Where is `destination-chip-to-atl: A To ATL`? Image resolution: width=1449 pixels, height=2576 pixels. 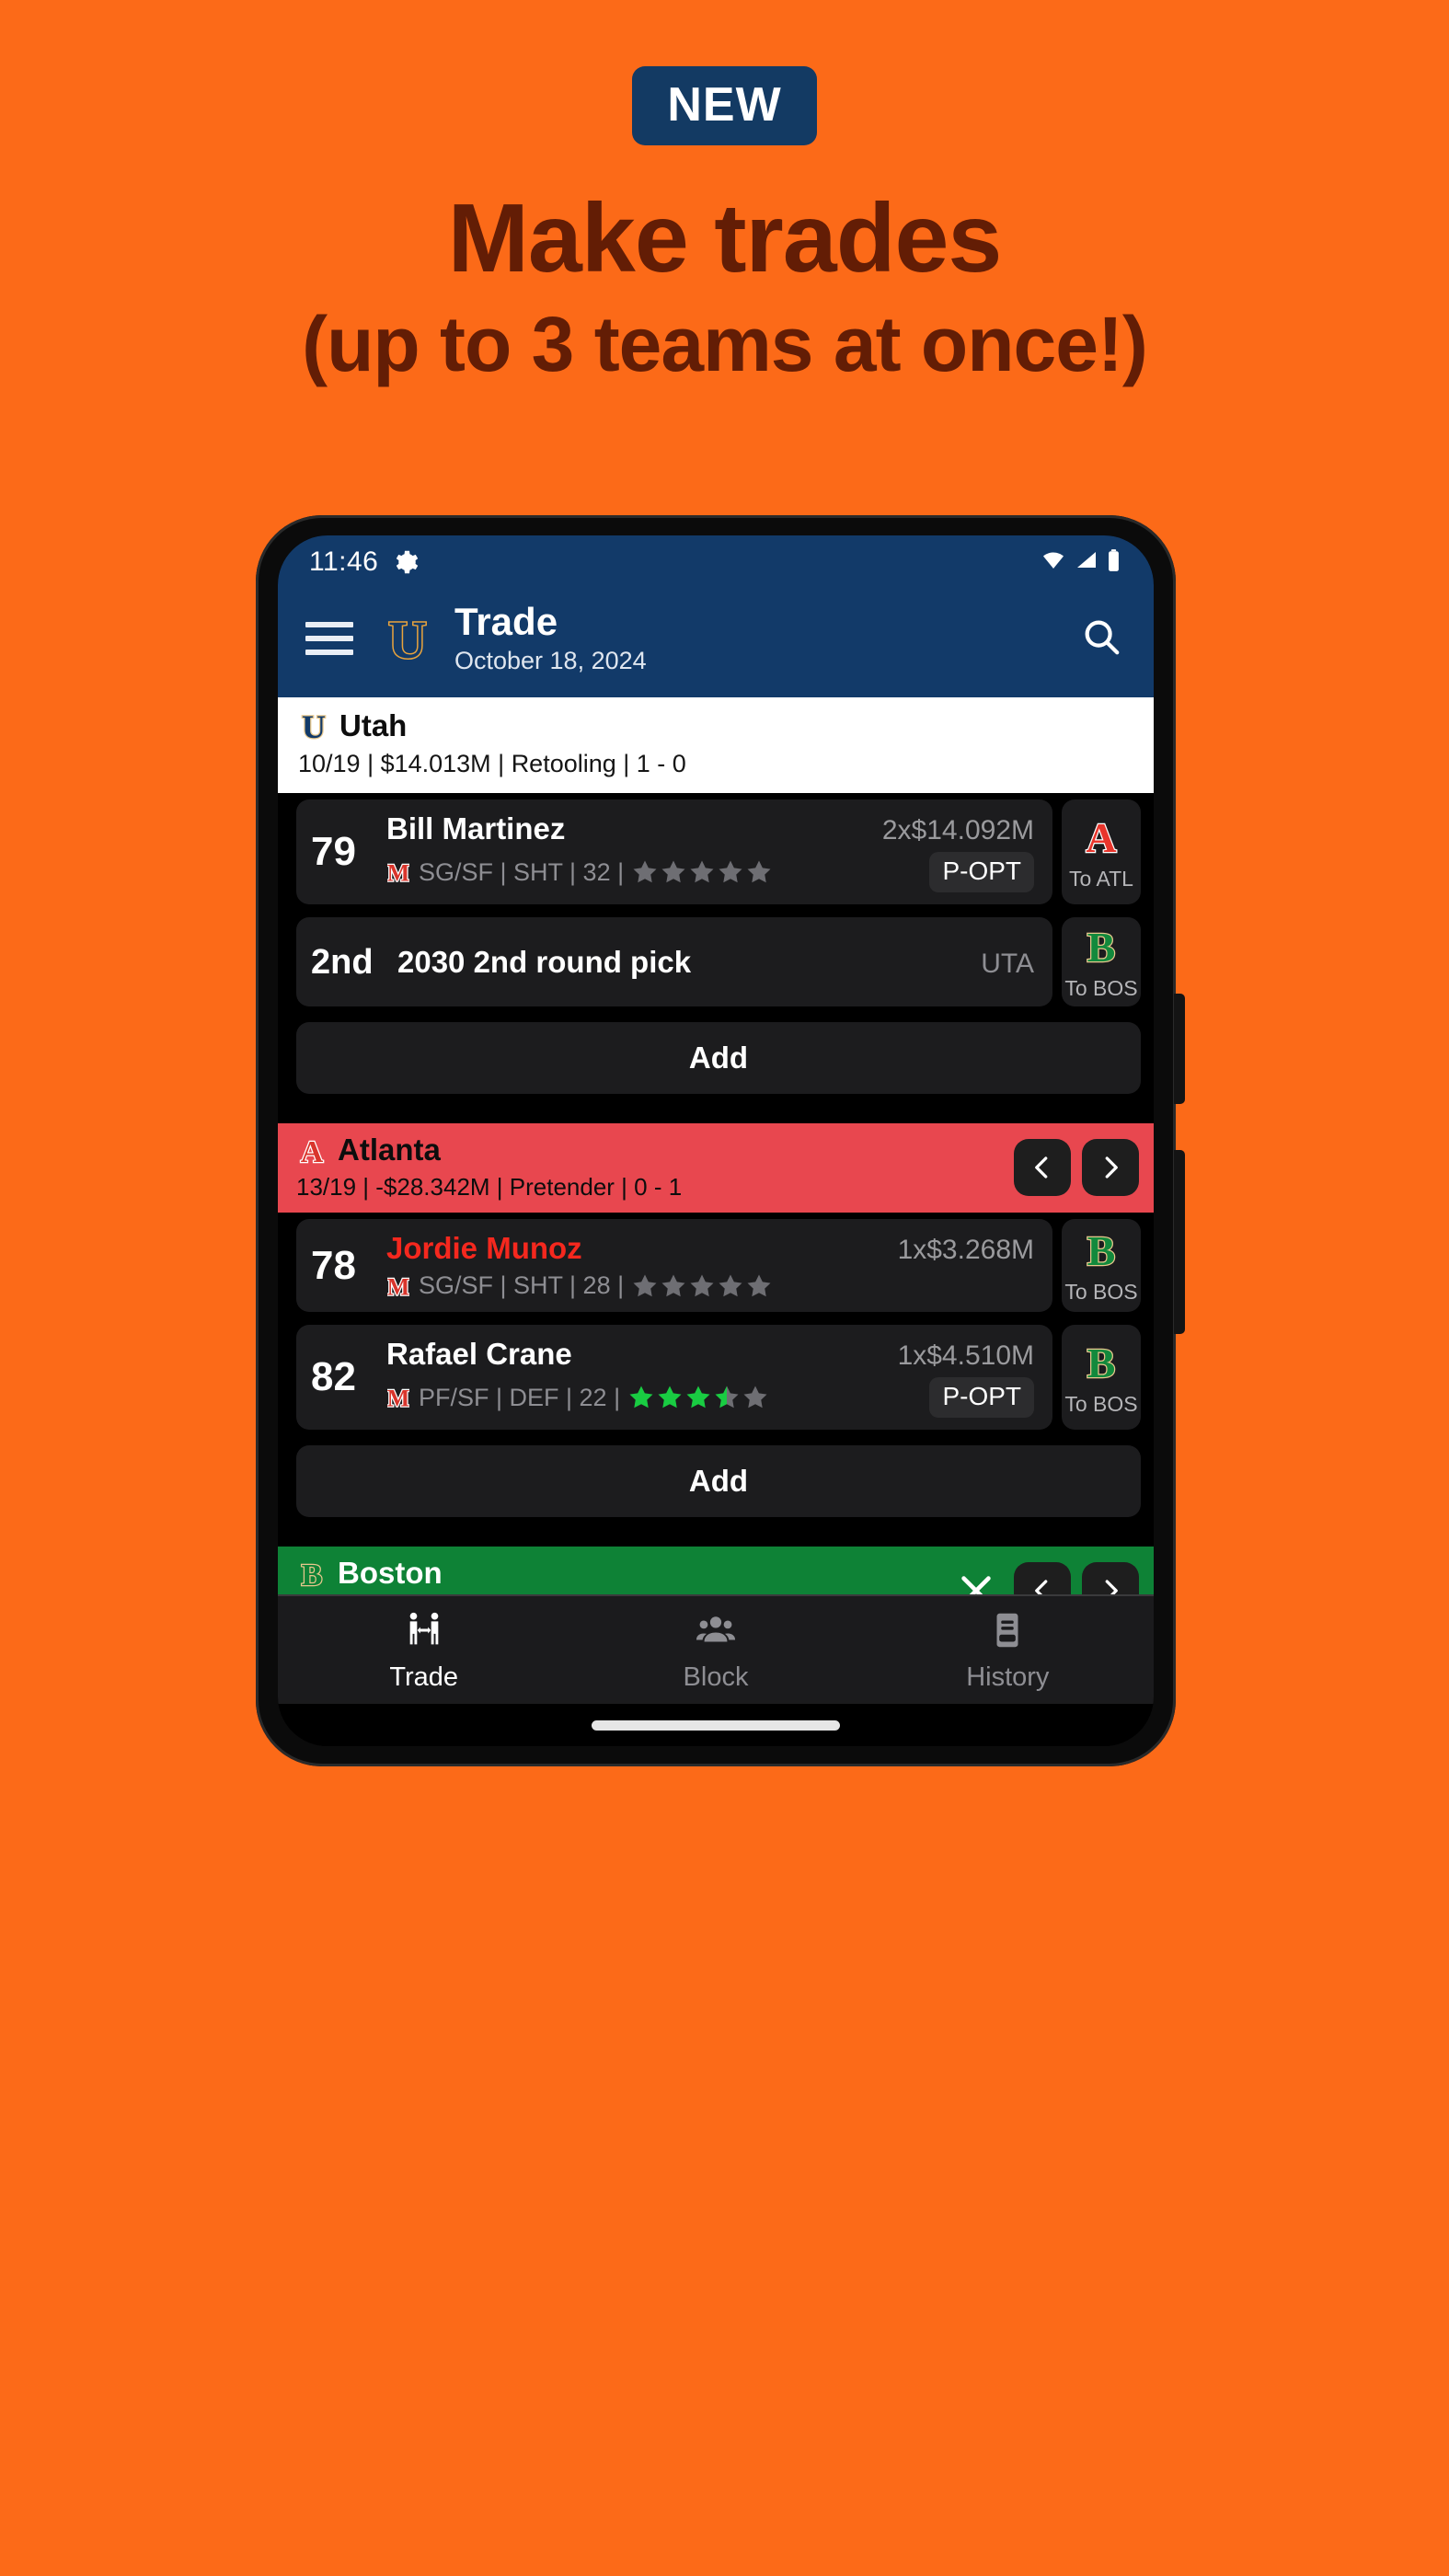 destination-chip-to-atl: A To ATL is located at coordinates (1101, 852).